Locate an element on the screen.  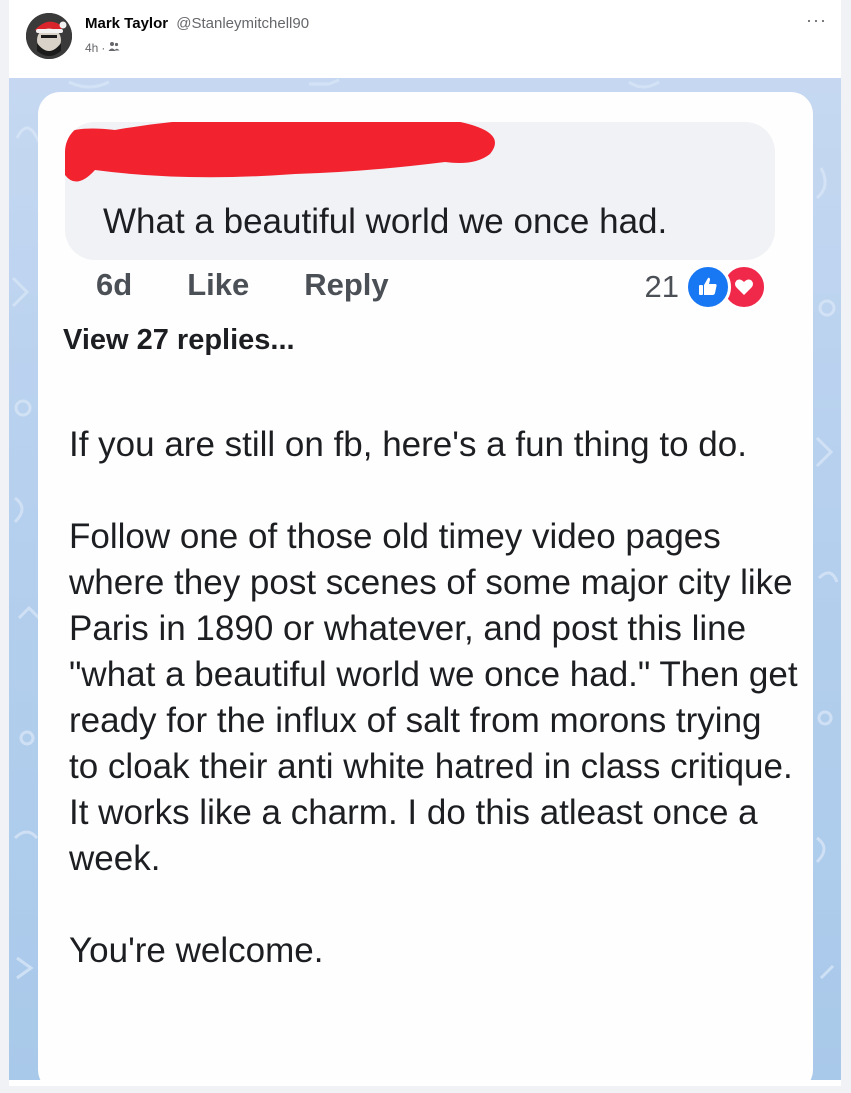
author-name: Mark Taylor is located at coordinates (126, 23).